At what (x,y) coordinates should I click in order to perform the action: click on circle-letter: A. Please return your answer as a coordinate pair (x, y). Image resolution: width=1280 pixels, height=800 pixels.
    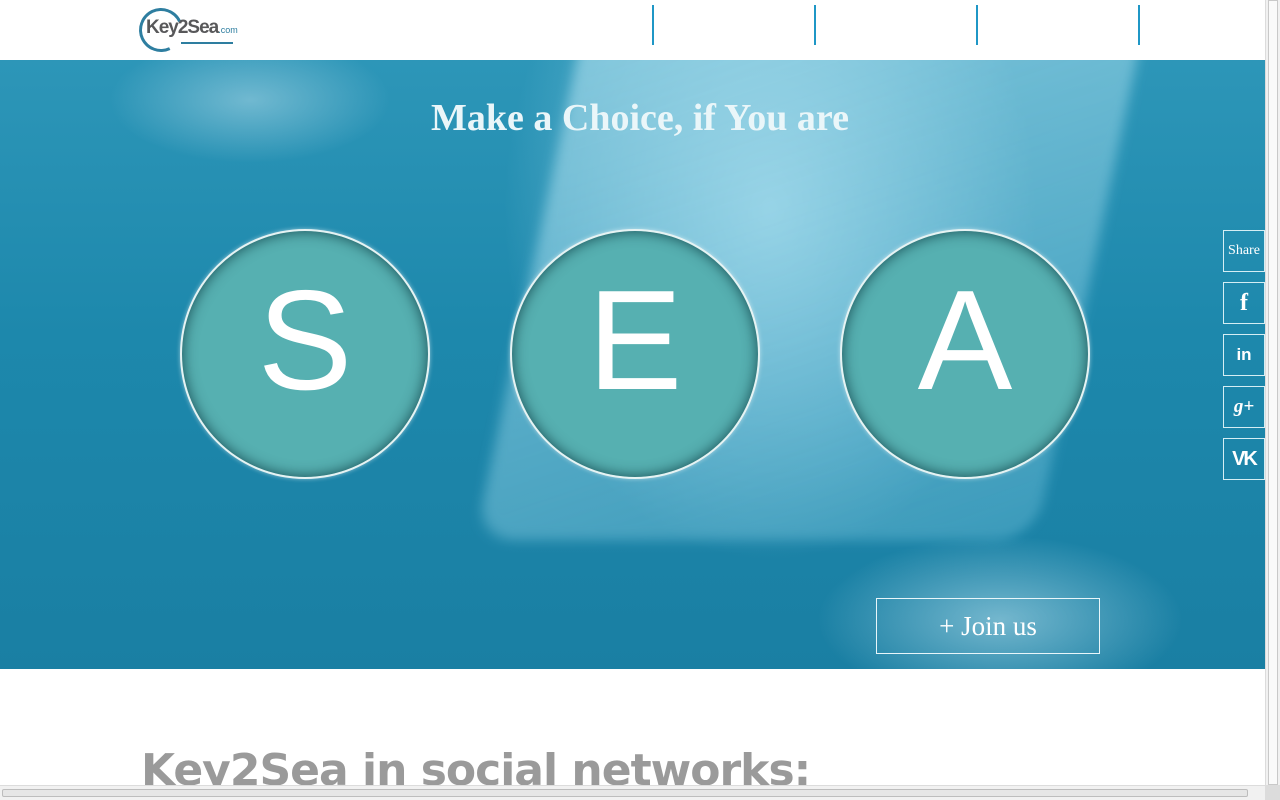
    Looking at the image, I should click on (965, 340).